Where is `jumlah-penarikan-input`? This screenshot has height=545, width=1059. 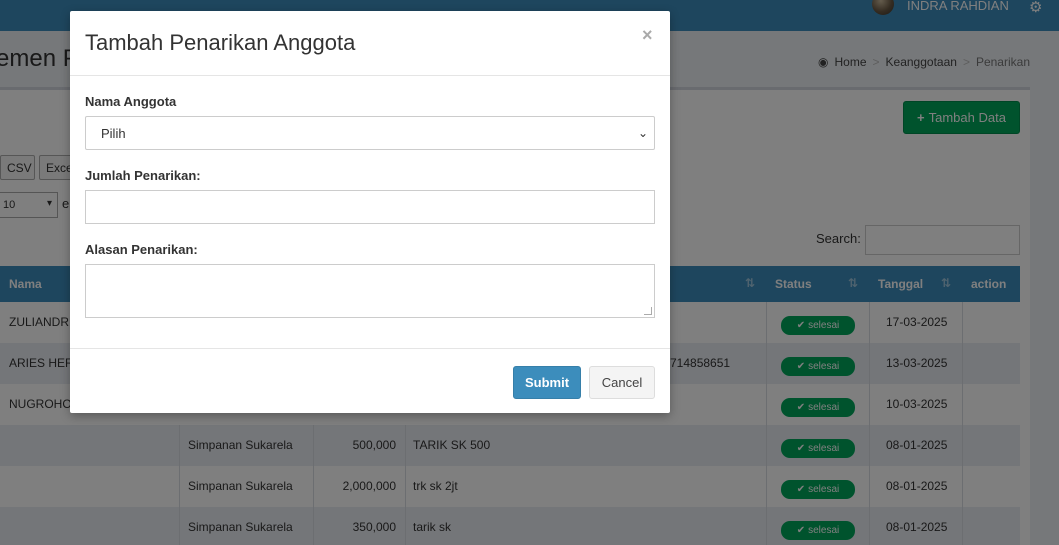 jumlah-penarikan-input is located at coordinates (370, 207).